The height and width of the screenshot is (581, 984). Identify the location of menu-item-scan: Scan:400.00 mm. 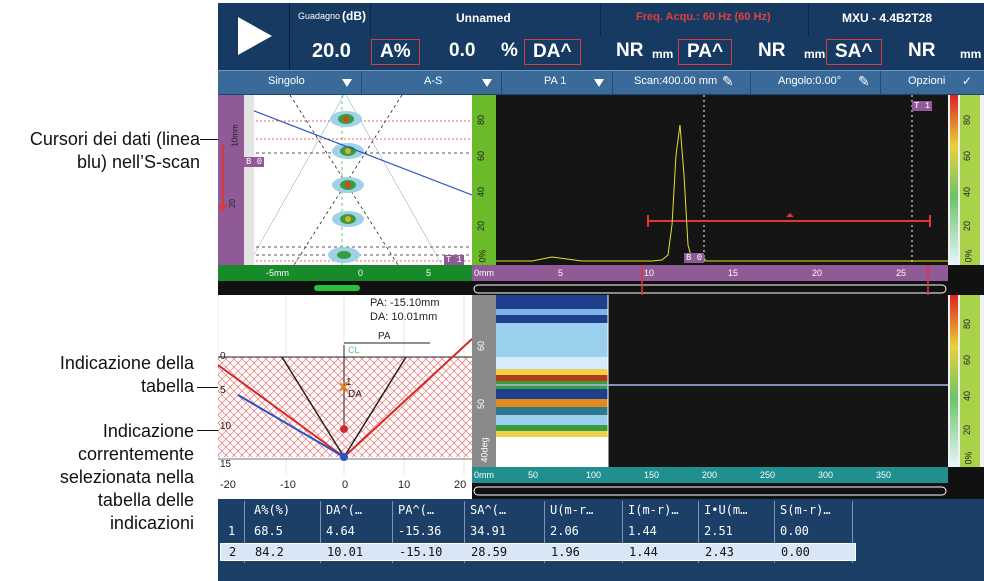
(675, 81).